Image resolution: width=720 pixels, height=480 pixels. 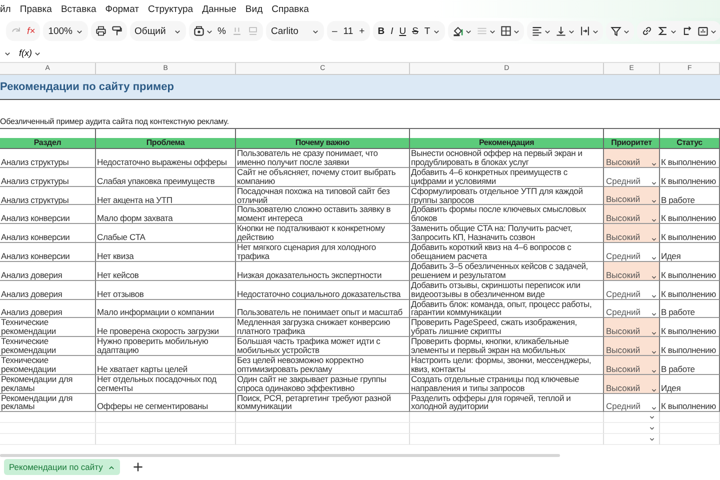 I want to click on decrease-font-button: –, so click(x=334, y=31).